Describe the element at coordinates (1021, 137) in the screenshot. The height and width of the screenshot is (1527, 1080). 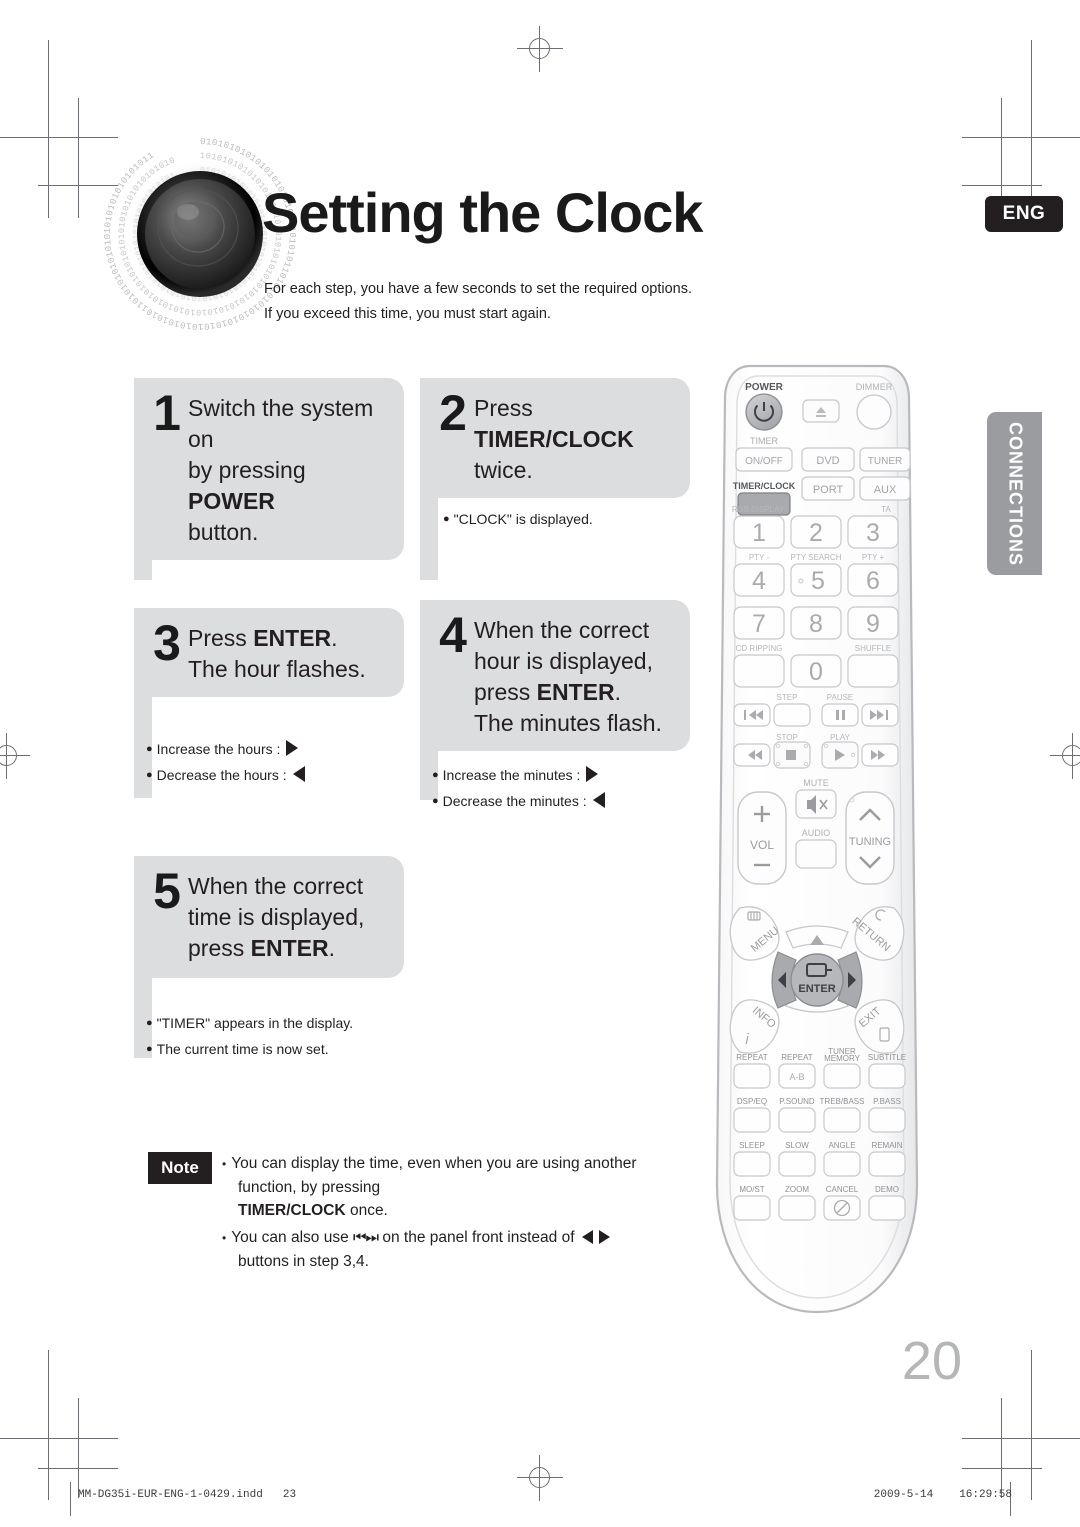
I see `crop-mark-tr-h` at that location.